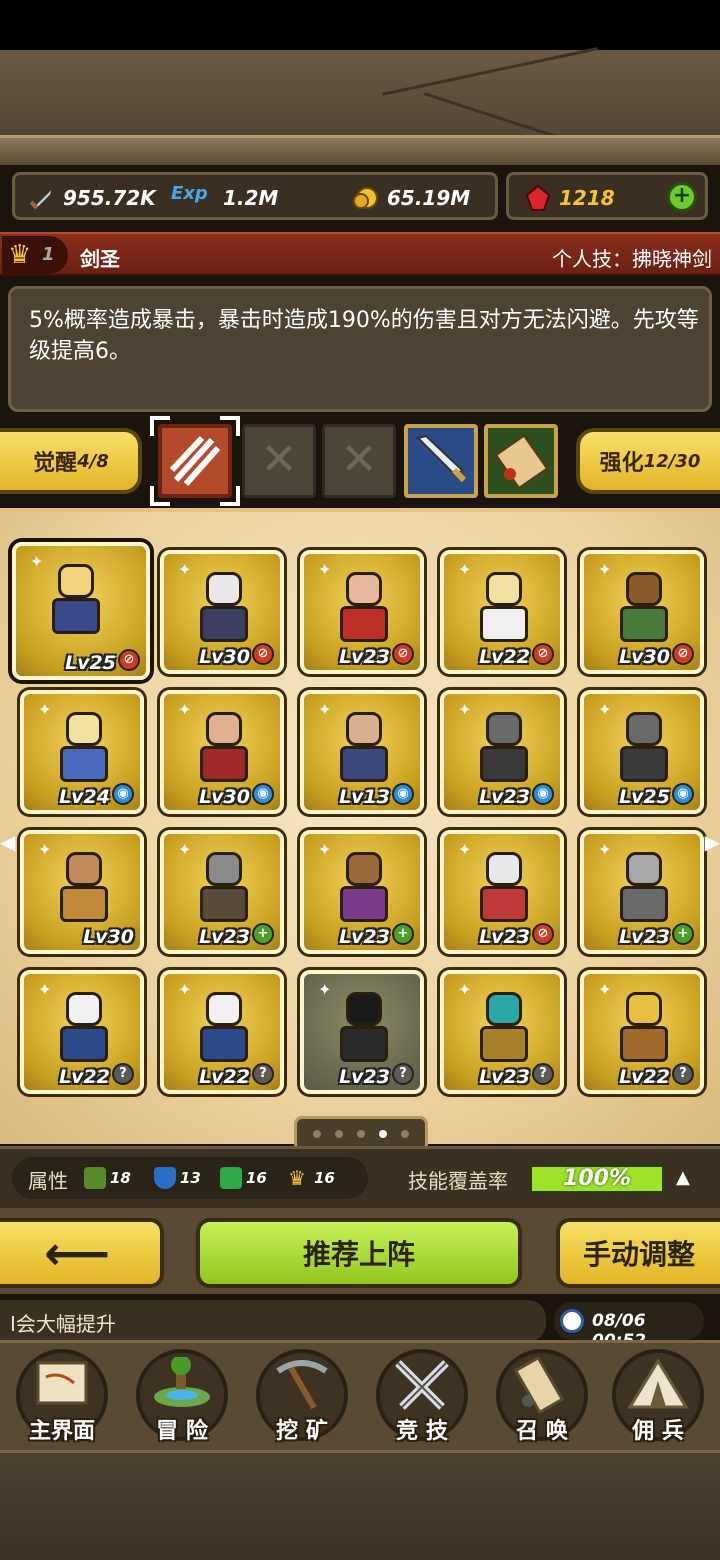  I want to click on skill-slot-empty-1: ✕, so click(279, 461).